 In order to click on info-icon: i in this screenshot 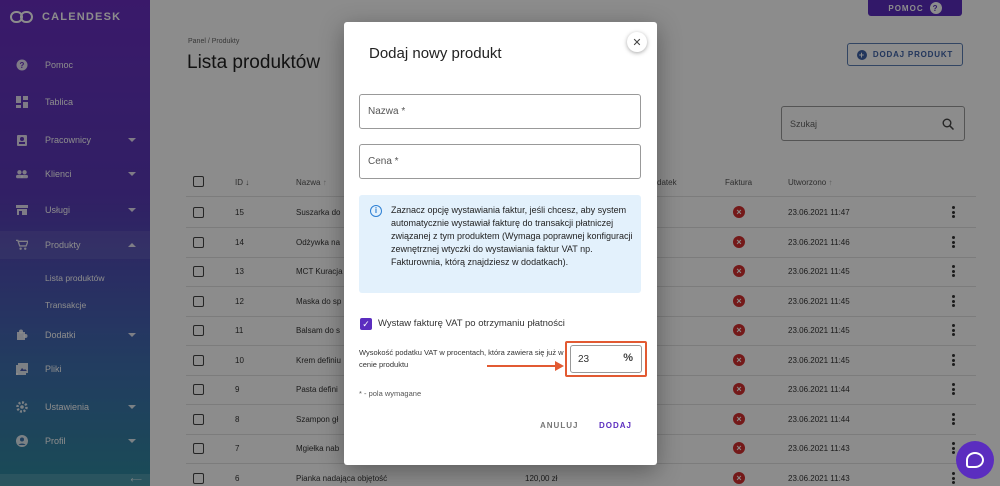, I will do `click(376, 211)`.